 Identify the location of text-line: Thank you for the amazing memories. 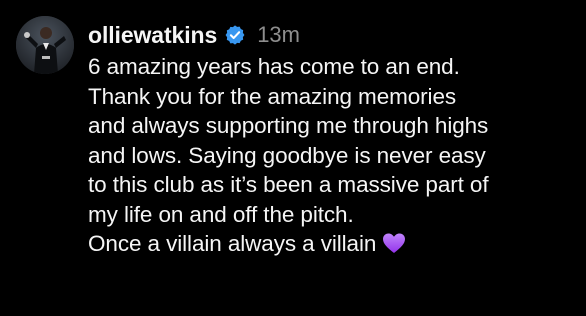
(272, 96).